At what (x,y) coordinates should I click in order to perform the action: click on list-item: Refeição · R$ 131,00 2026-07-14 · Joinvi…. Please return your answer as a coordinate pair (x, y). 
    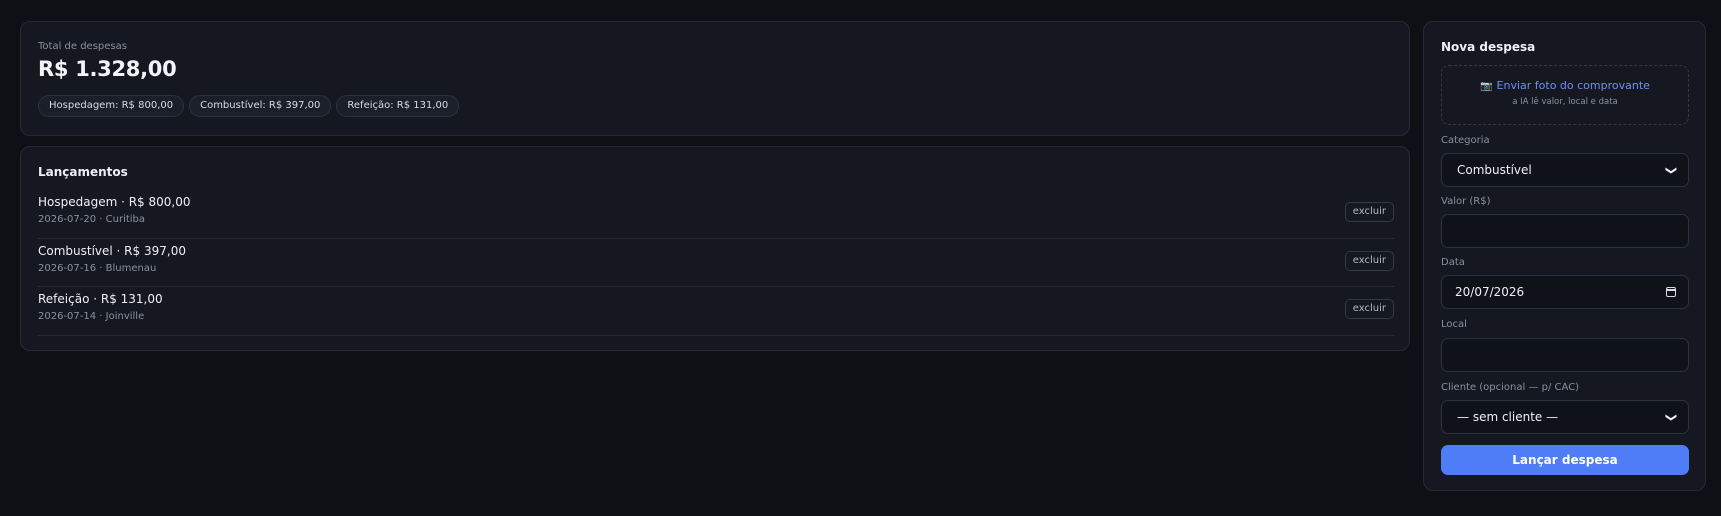
    Looking at the image, I should click on (716, 311).